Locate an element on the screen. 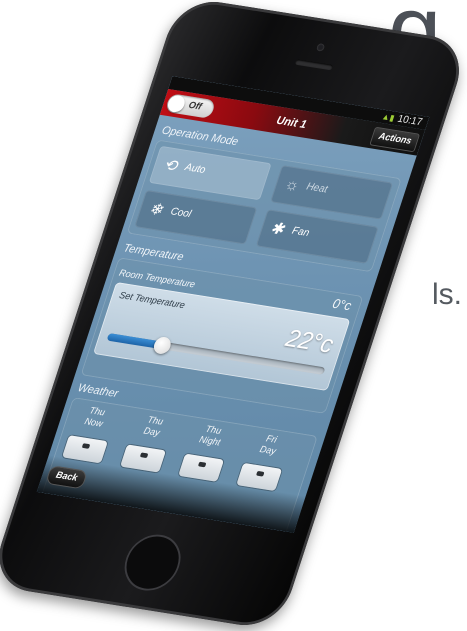 Image resolution: width=467 pixels, height=631 pixels. forecast-item: Fri Day is located at coordinates (265, 461).